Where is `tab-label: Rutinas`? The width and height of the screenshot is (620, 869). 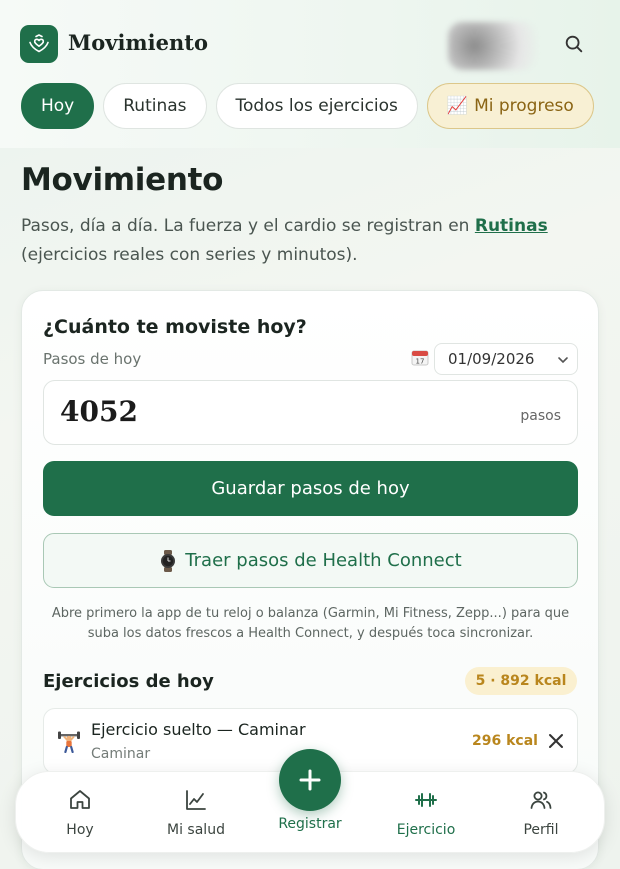
tab-label: Rutinas is located at coordinates (155, 106).